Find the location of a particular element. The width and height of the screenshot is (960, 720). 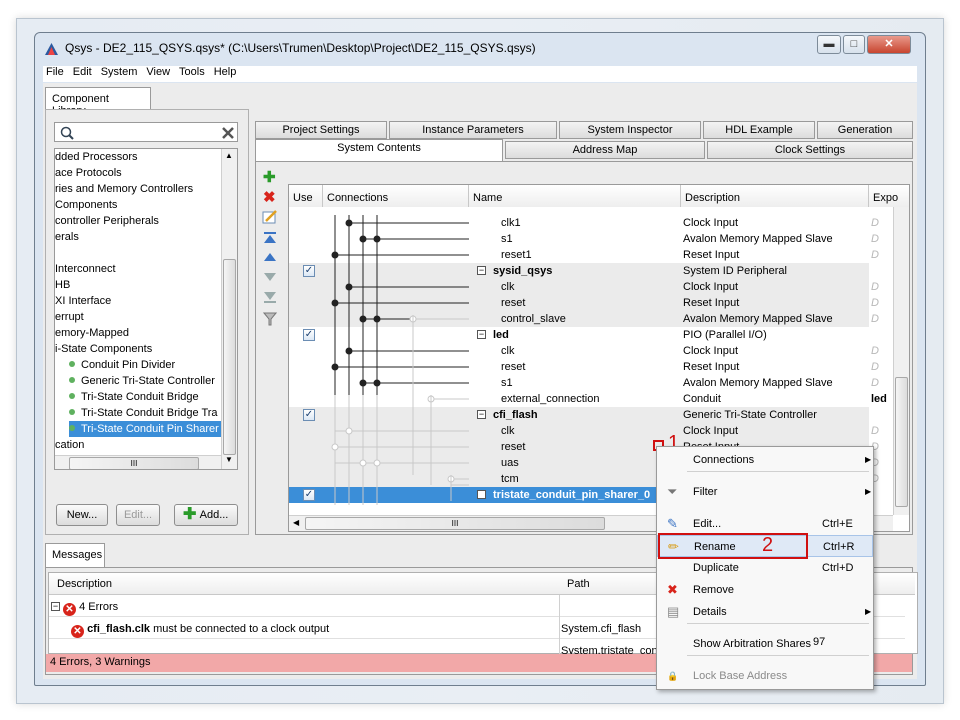

col-name: Name is located at coordinates (575, 196).